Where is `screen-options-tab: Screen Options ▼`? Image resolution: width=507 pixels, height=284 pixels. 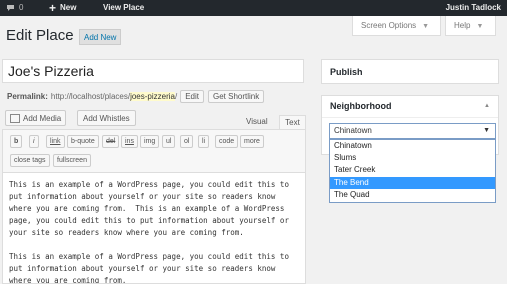
screen-options-tab: Screen Options ▼ is located at coordinates (396, 26).